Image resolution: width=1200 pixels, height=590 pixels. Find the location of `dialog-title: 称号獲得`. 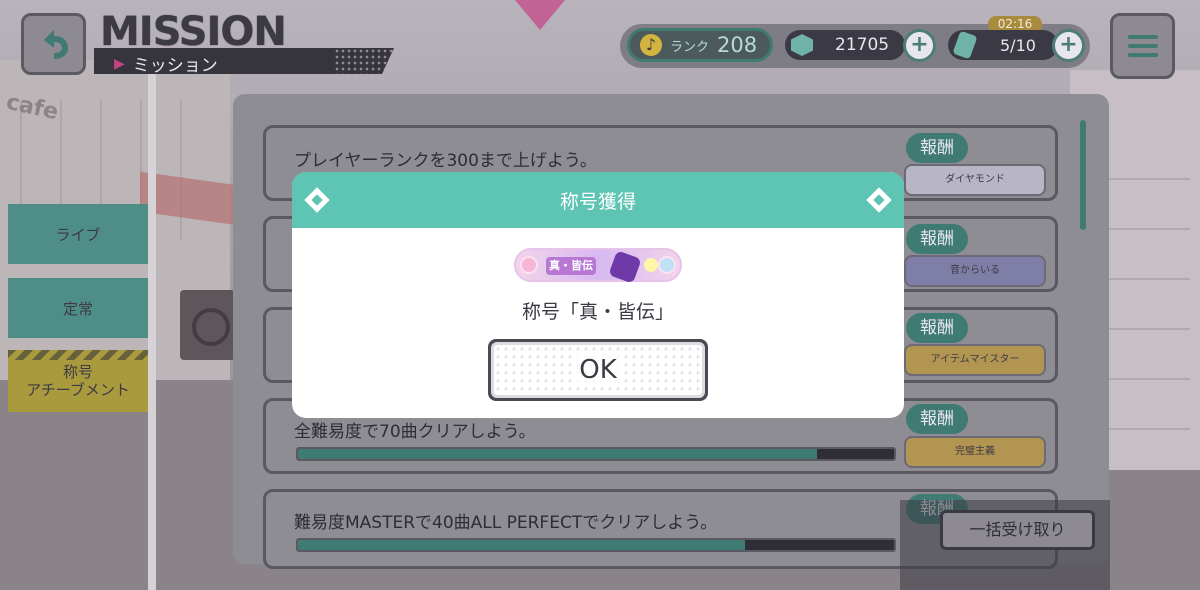

dialog-title: 称号獲得 is located at coordinates (597, 201).